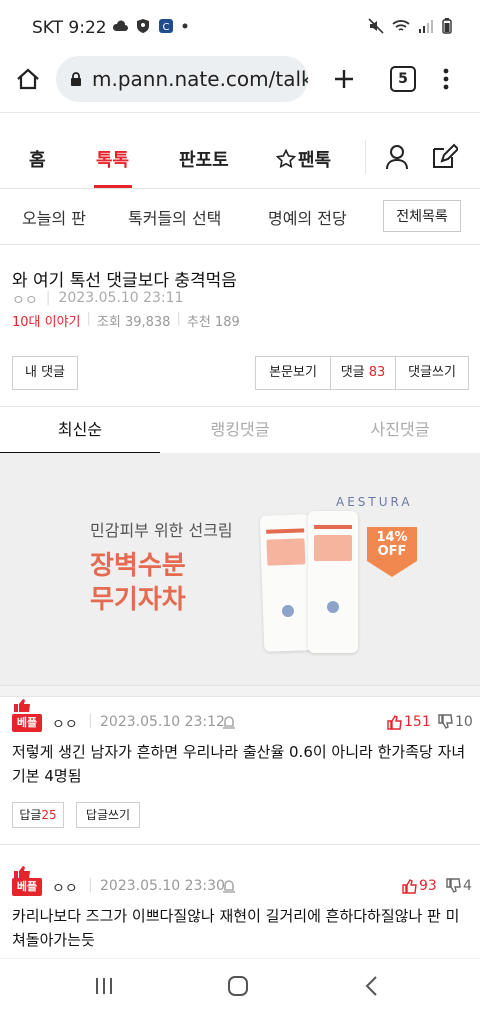  I want to click on reply-label: 답글, so click(30, 815).